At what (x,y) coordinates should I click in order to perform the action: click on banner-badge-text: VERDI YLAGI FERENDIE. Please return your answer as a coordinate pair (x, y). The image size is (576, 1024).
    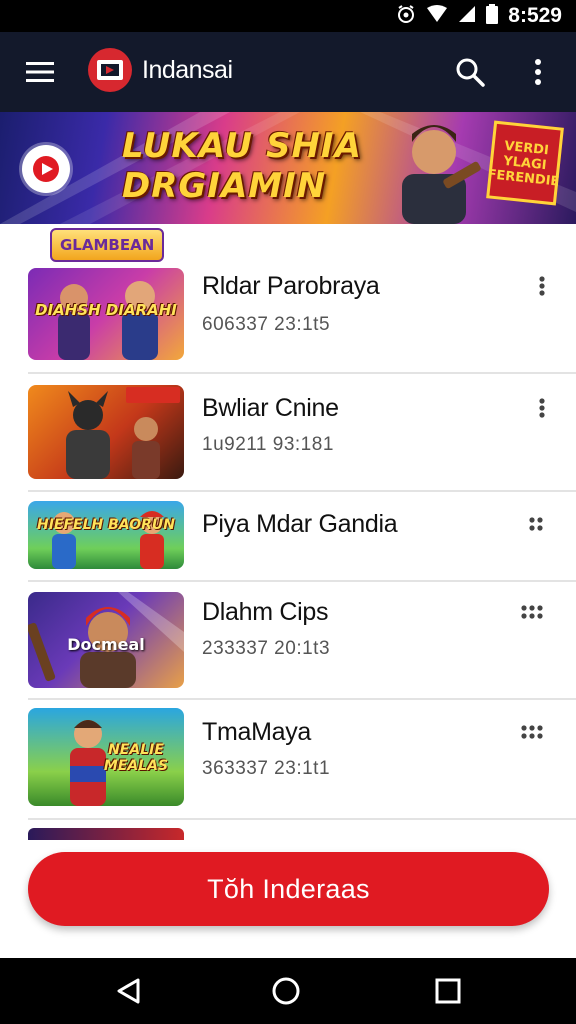
    Looking at the image, I should click on (523, 164).